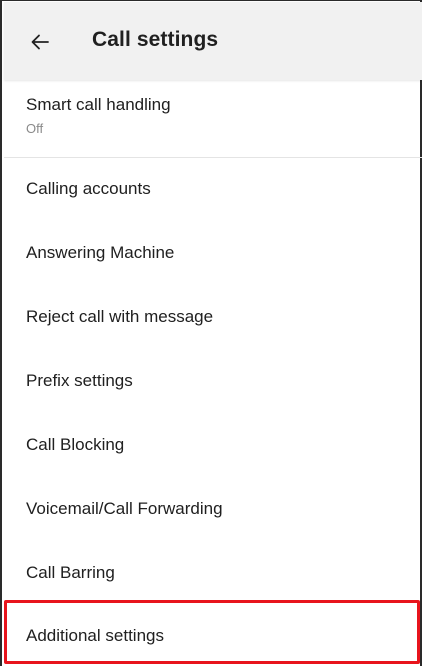  I want to click on voicemail-call-forwarding-item: Voicemail/Call Forwarding, so click(213, 508).